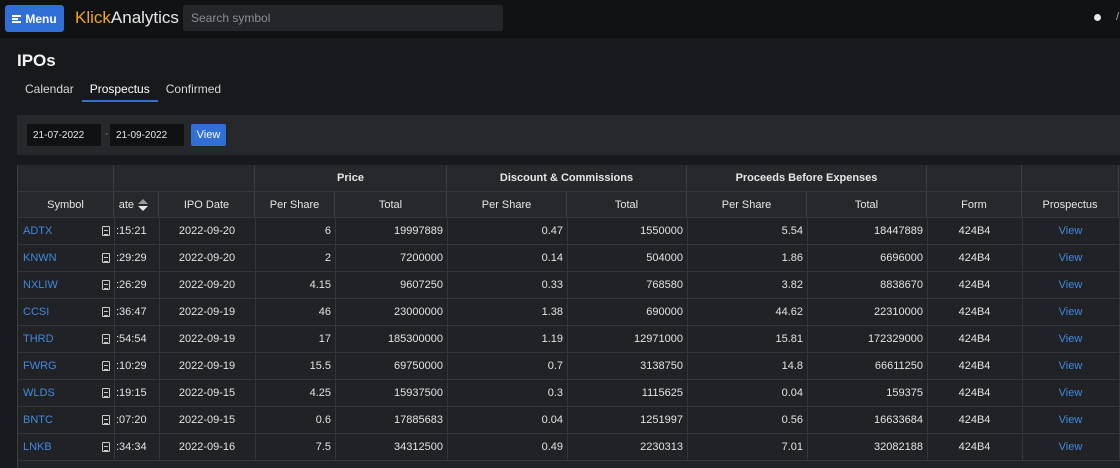  What do you see at coordinates (127, 18) in the screenshot?
I see `app-logo: KlickAnalytics` at bounding box center [127, 18].